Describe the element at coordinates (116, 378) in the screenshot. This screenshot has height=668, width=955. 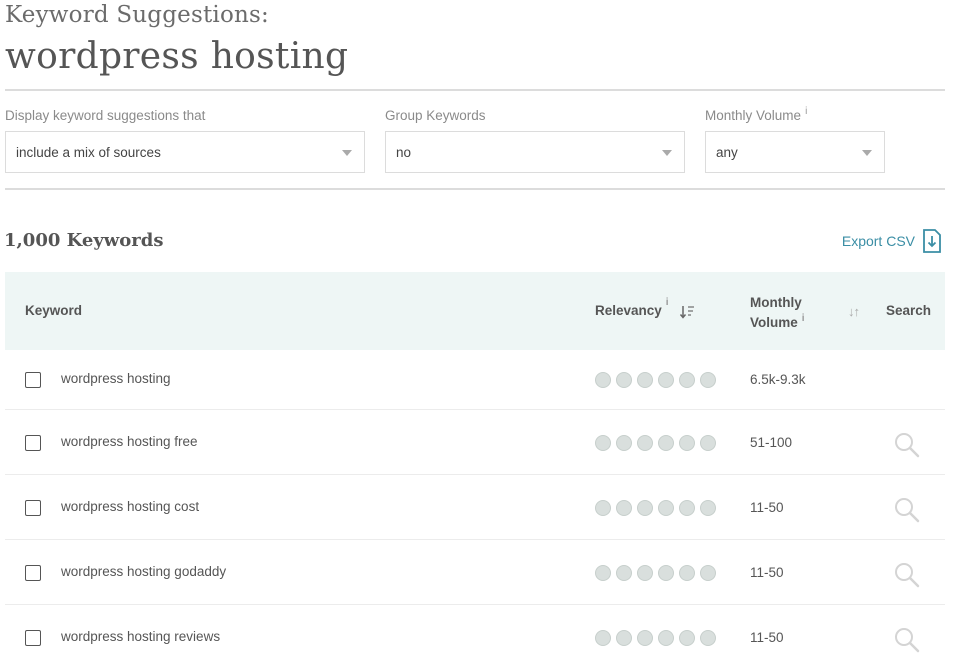
I see `keyword-text: wordpress hosting` at that location.